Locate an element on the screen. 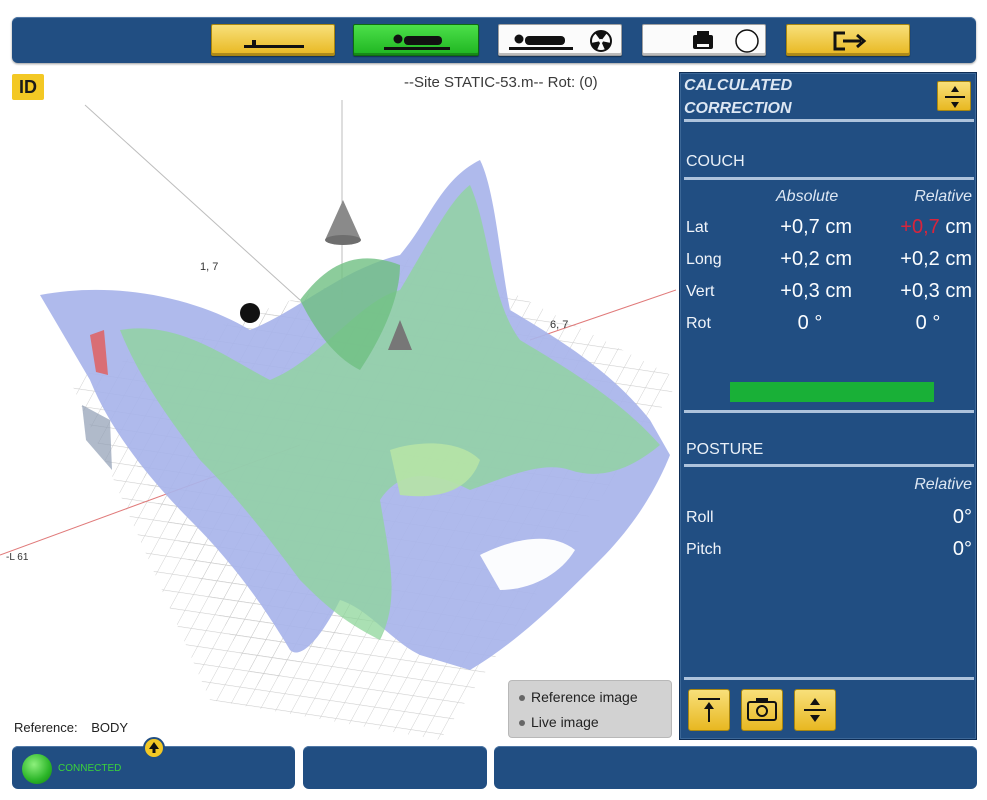 The width and height of the screenshot is (987, 800). connection-status-text: CONNECTED is located at coordinates (90, 768).